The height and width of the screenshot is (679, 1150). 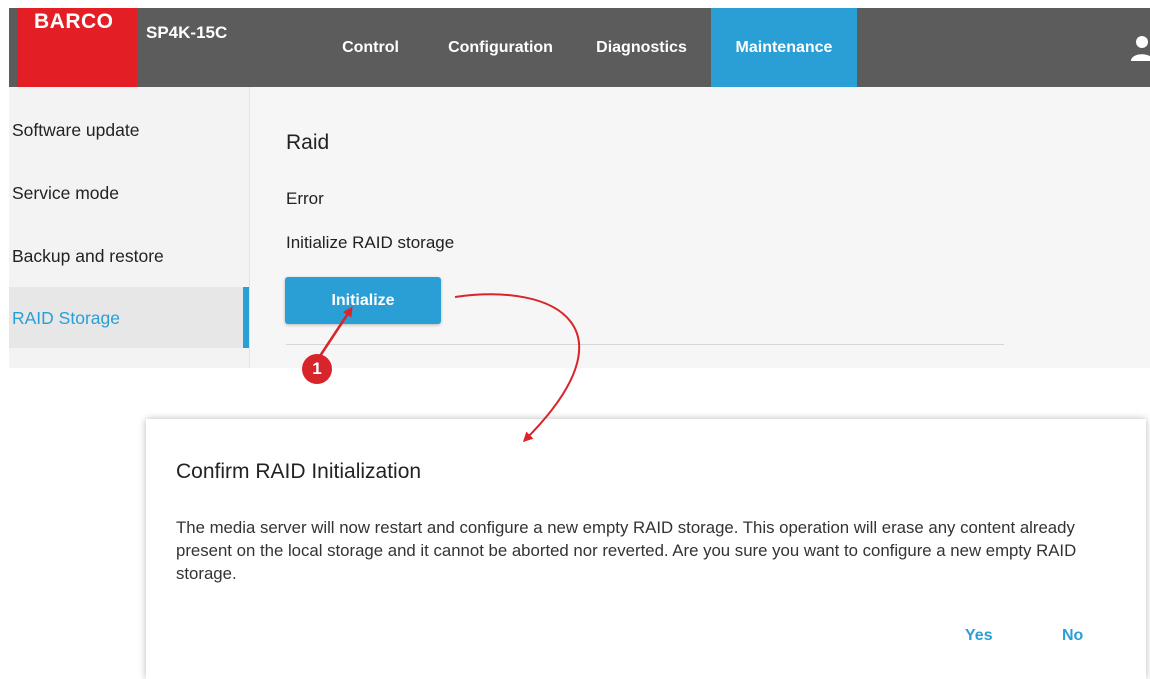 What do you see at coordinates (317, 369) in the screenshot?
I see `annotation-badge: 1` at bounding box center [317, 369].